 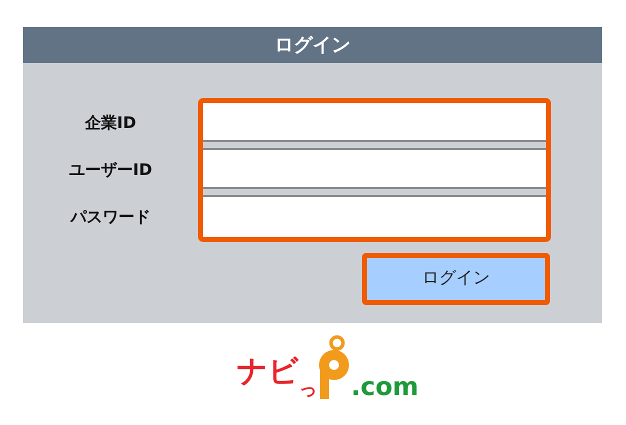 I want to click on panel-title: ログイン, so click(x=312, y=45).